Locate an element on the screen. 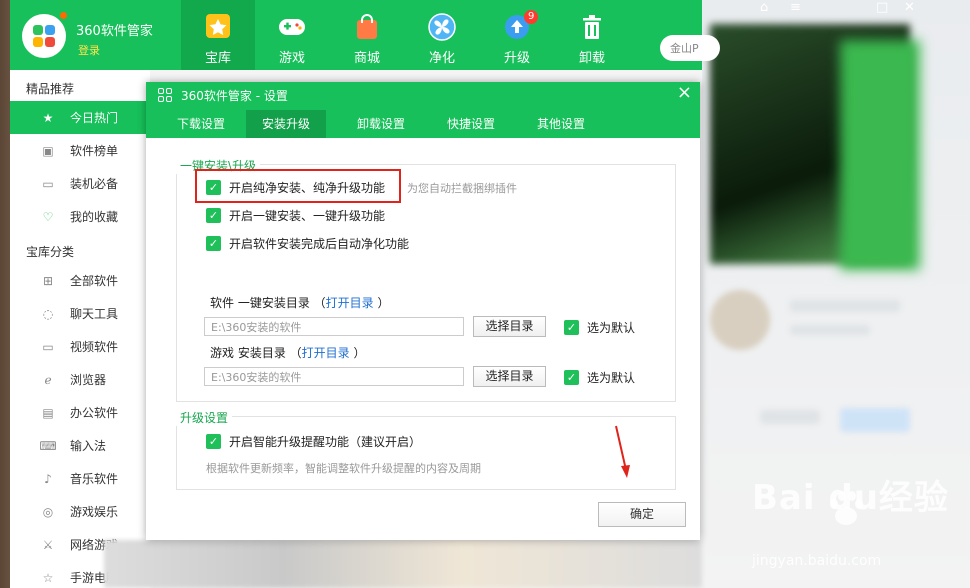 The width and height of the screenshot is (970, 588). browser-icon: ℯ is located at coordinates (48, 379).